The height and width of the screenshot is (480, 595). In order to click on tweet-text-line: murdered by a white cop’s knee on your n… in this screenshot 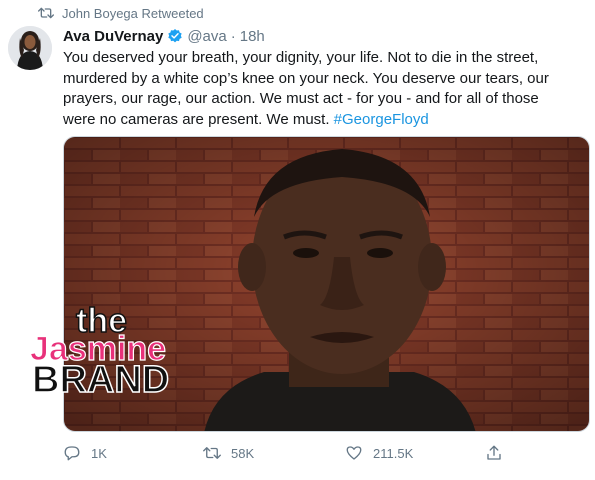, I will do `click(306, 78)`.